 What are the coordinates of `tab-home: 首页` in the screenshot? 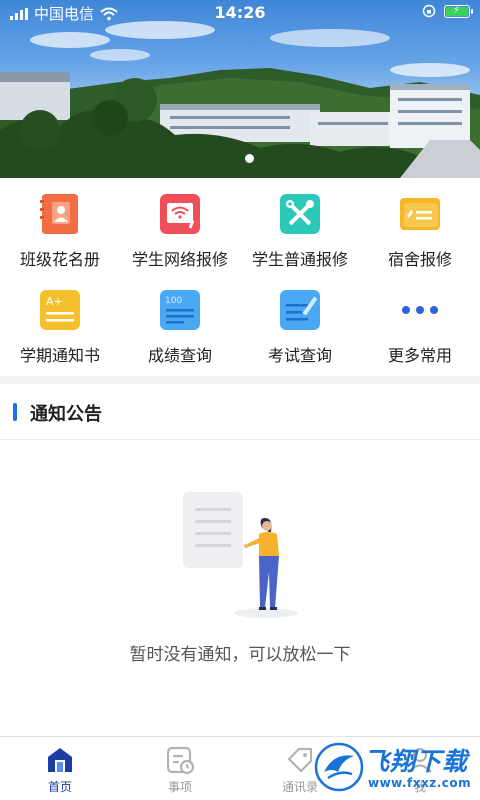 It's located at (60, 768).